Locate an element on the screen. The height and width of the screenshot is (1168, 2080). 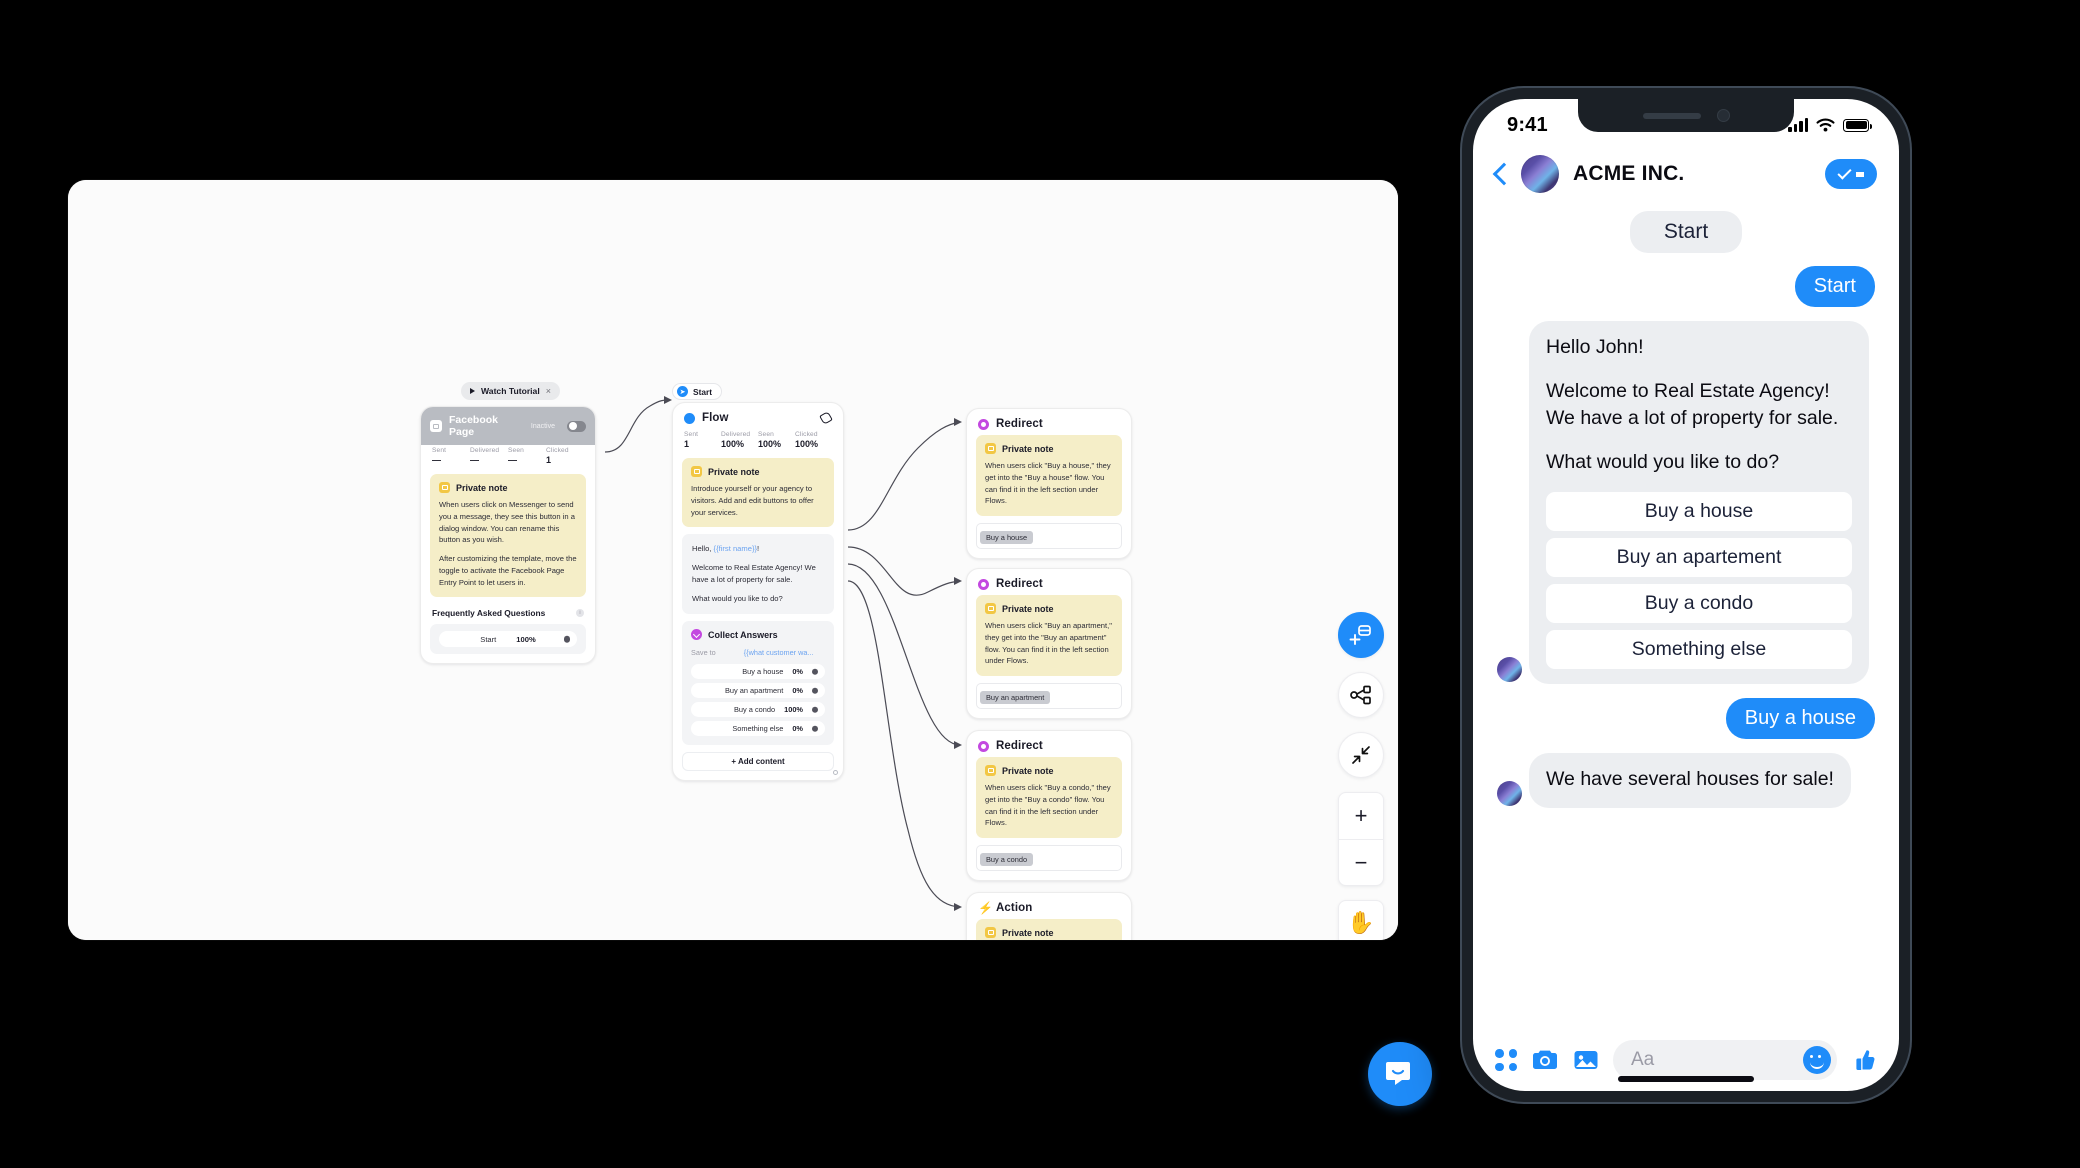
answer-option: Buy an apartment 0% is located at coordinates (758, 691).